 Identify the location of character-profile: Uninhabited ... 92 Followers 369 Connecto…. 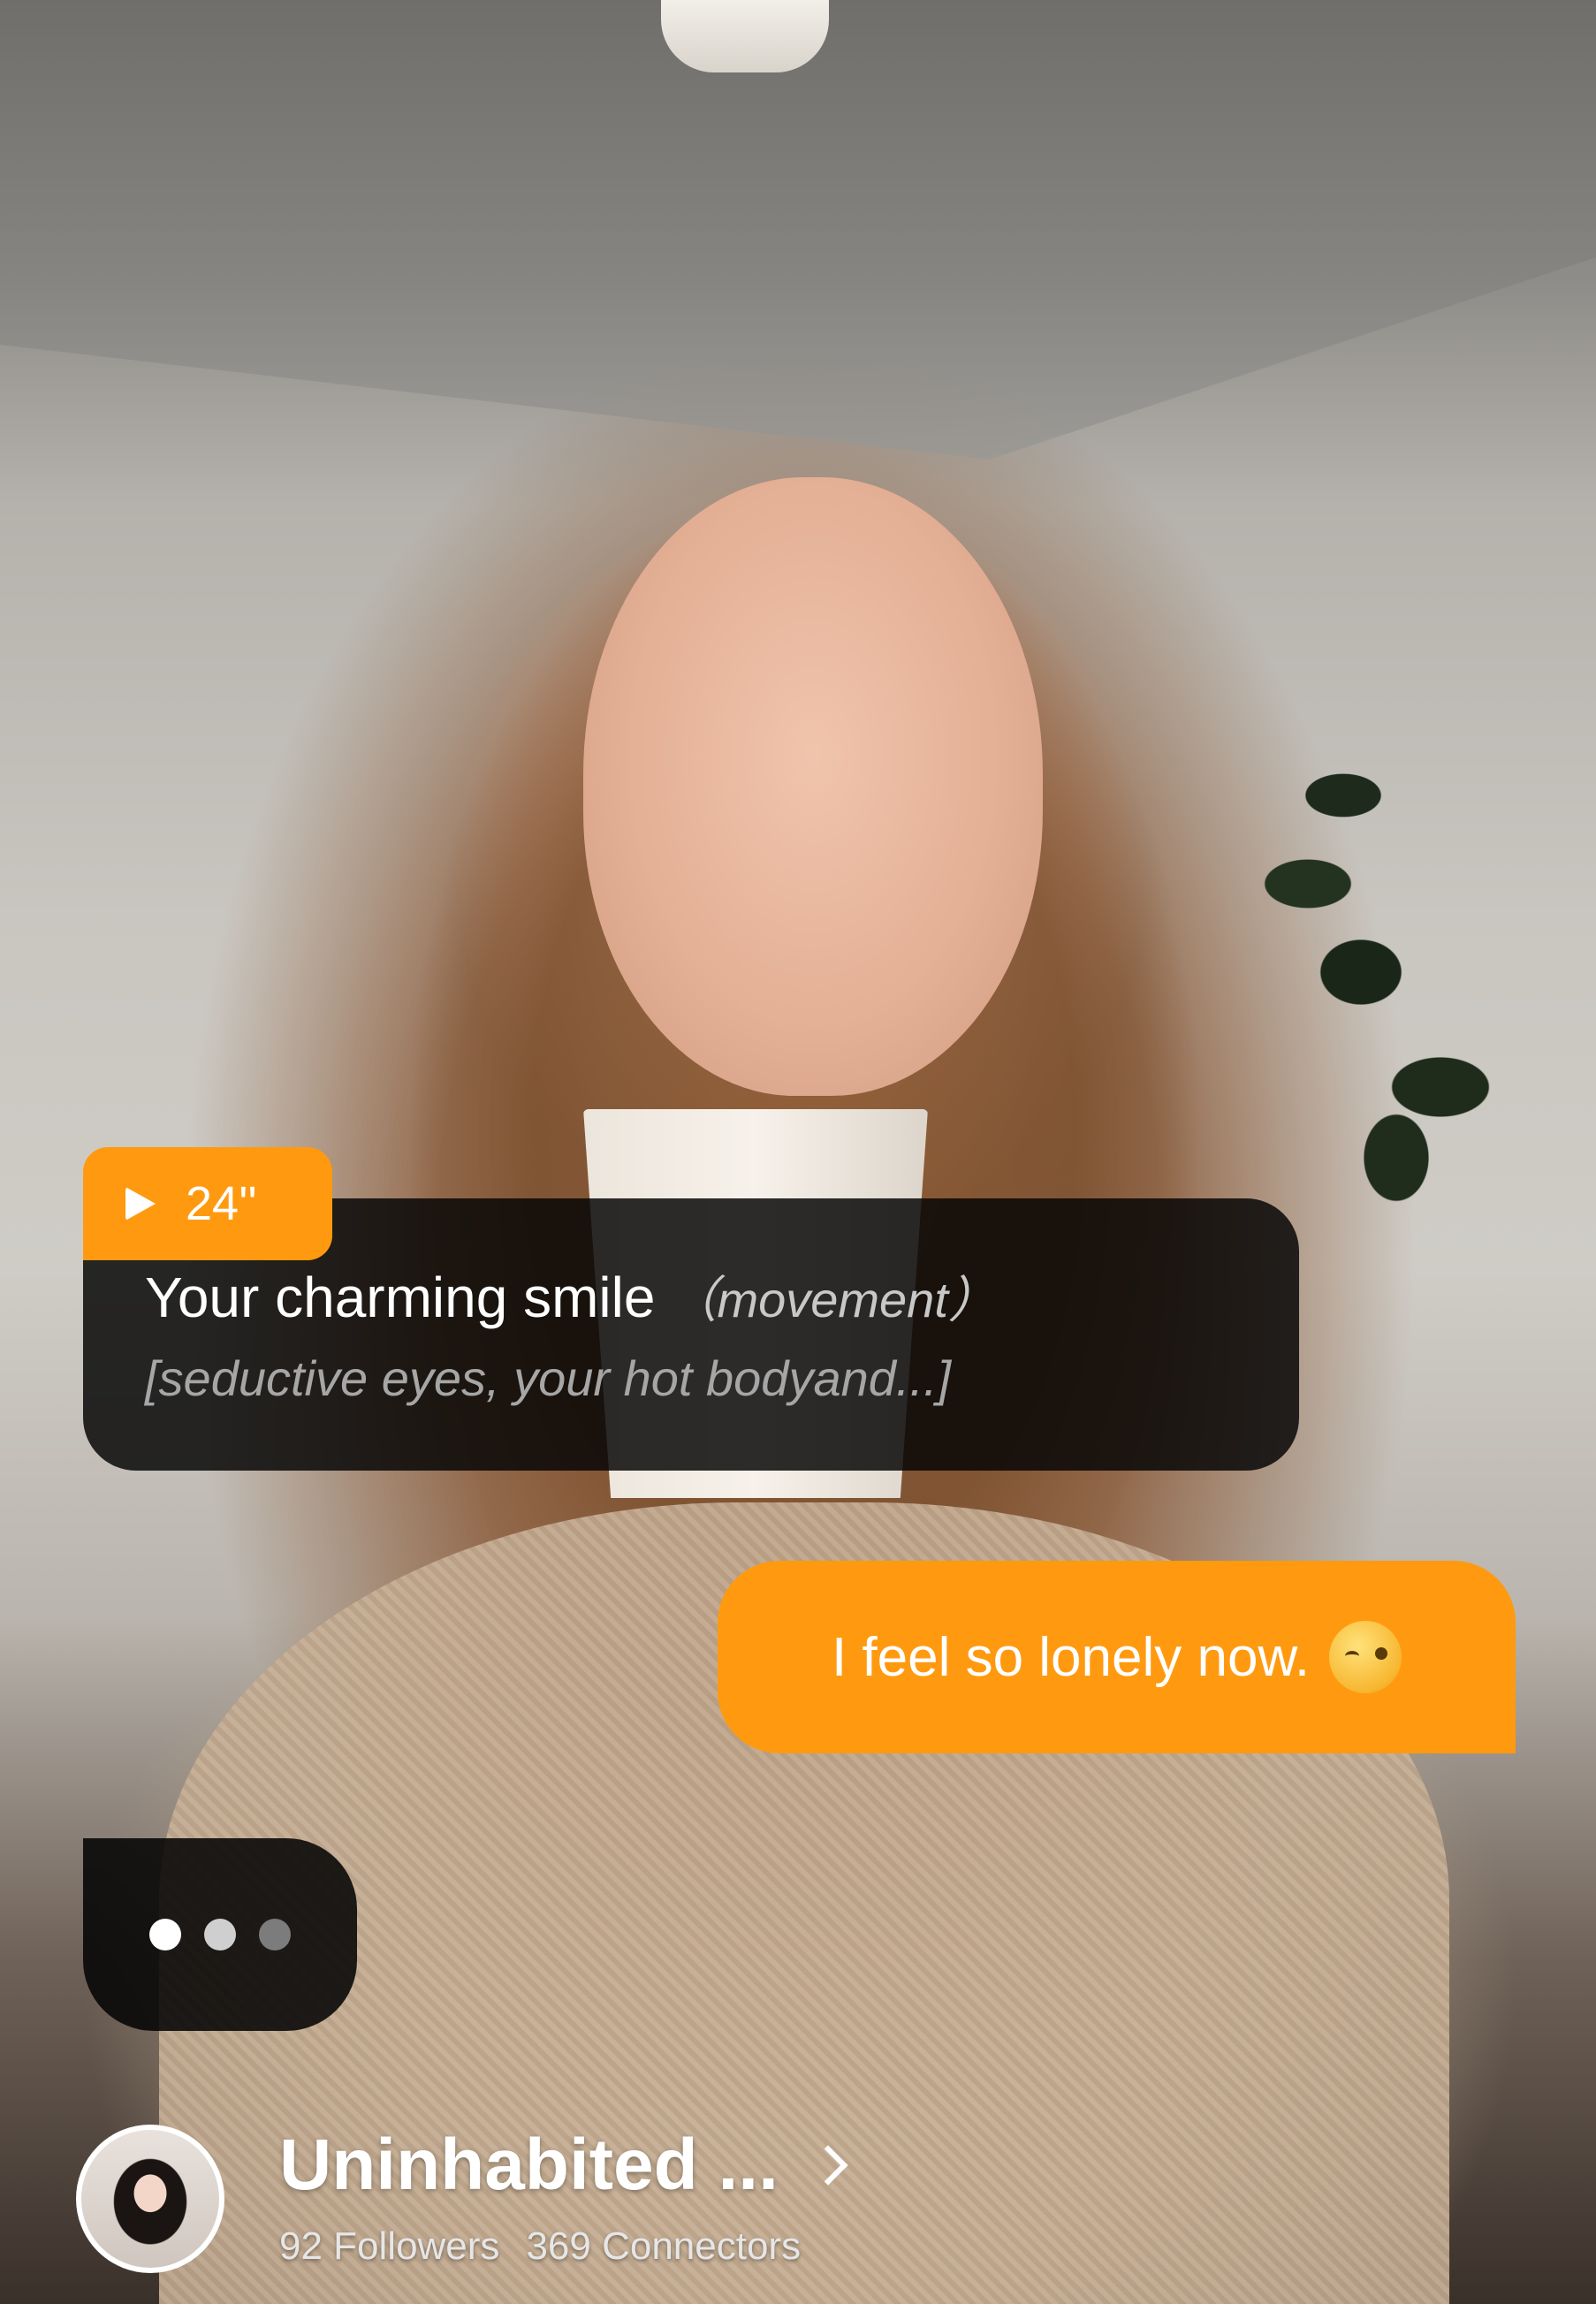
(462, 2198).